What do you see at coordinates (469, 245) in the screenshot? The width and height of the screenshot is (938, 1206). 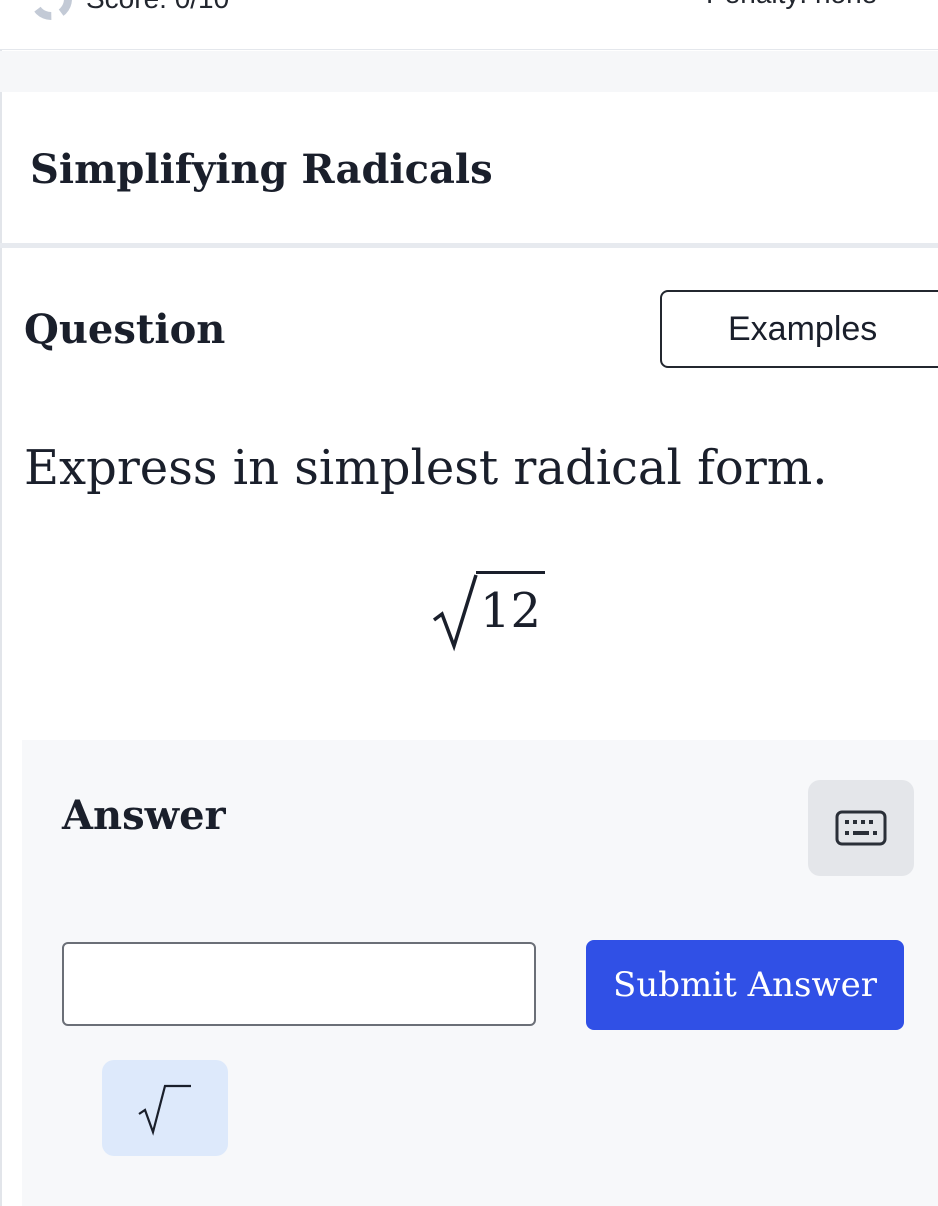 I see `title-divider` at bounding box center [469, 245].